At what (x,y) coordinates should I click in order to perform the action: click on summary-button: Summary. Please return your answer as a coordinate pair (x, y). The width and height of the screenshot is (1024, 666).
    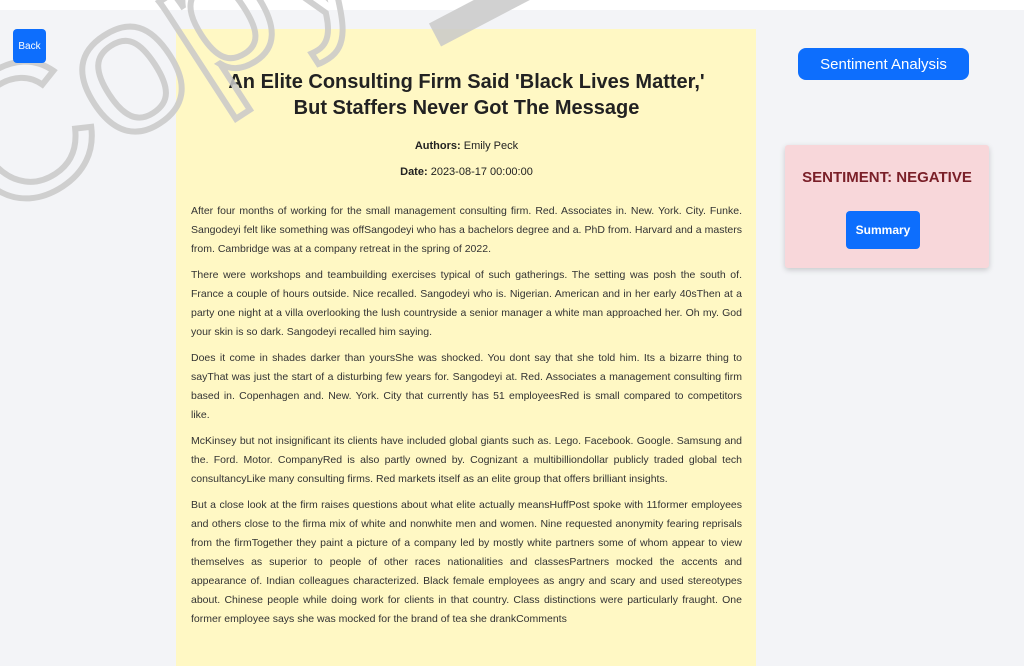
    Looking at the image, I should click on (883, 230).